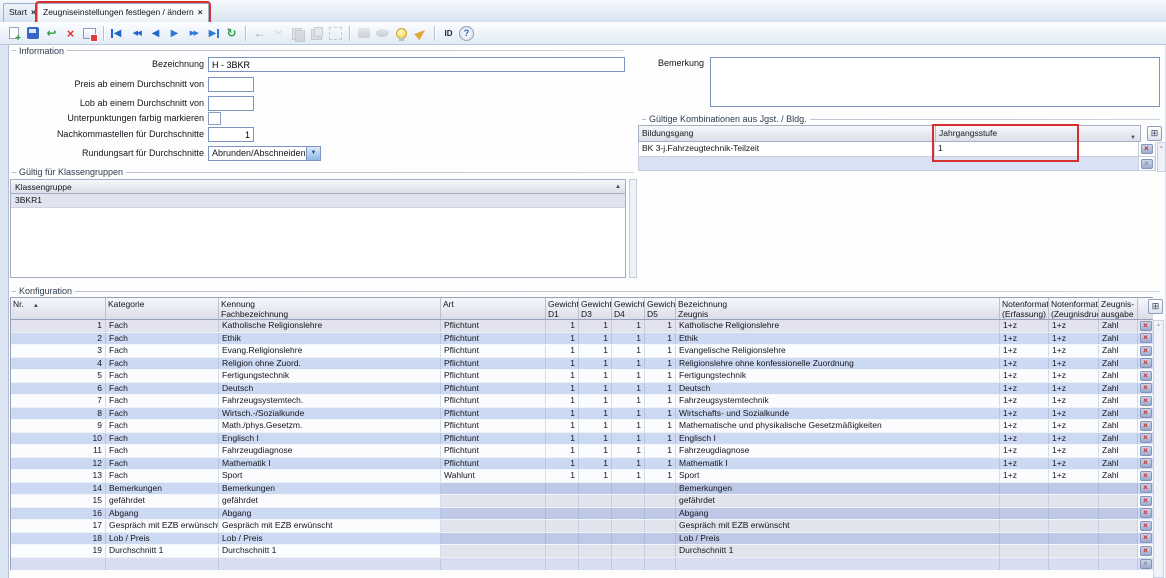  I want to click on konfig-col-header: Kategorie, so click(162, 308).